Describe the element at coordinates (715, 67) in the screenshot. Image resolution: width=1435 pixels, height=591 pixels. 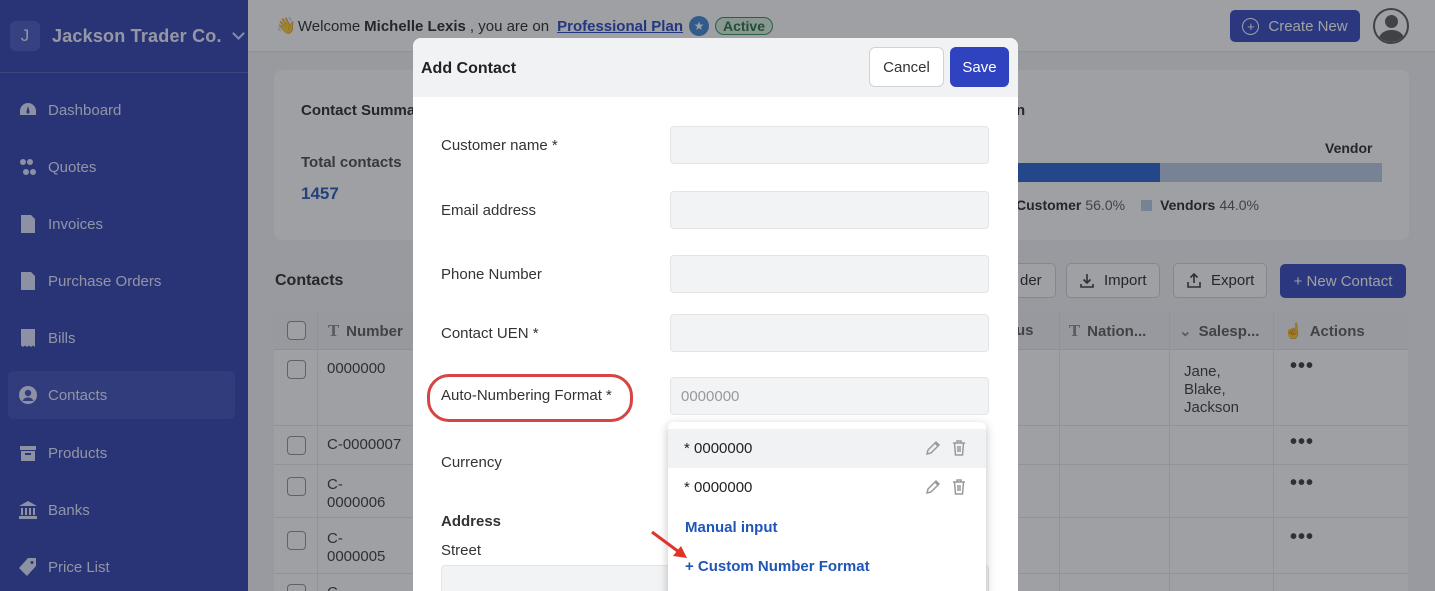
I see `modal-header: Add Contact Cancel Save` at that location.